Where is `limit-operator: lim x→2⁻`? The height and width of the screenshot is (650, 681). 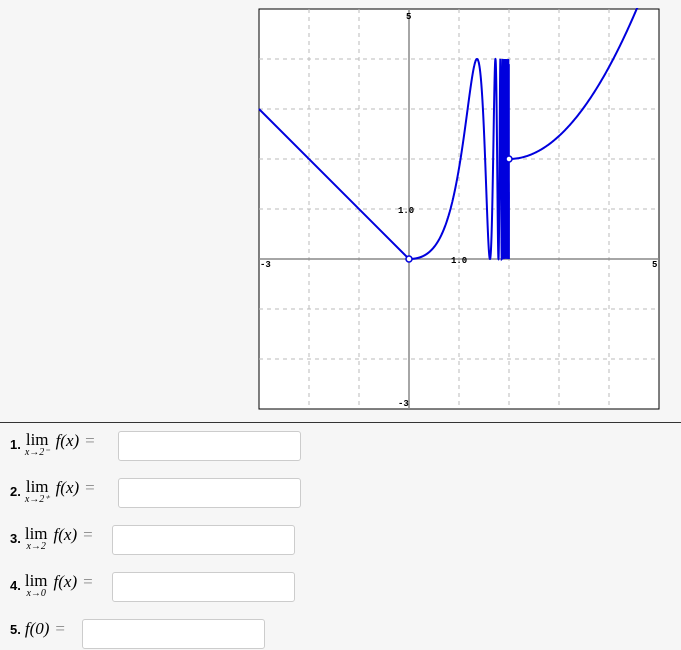 limit-operator: lim x→2⁻ is located at coordinates (37, 444).